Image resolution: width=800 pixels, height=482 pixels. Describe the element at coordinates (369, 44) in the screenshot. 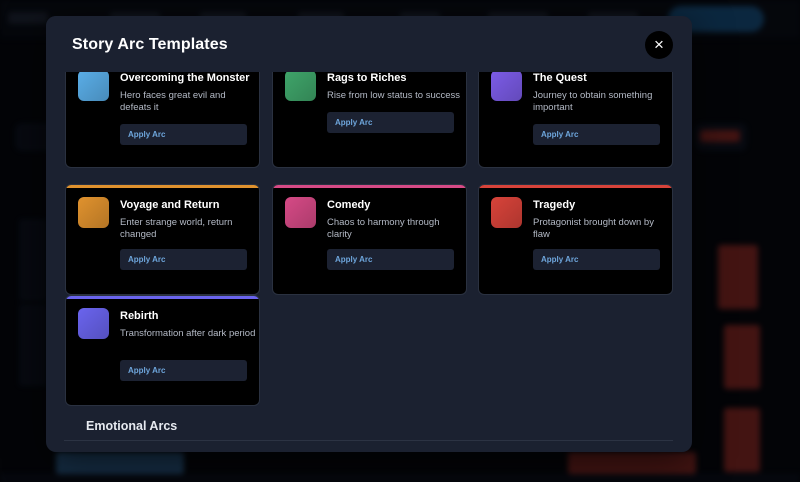

I see `modal-header: Story Arc Templates ×` at that location.